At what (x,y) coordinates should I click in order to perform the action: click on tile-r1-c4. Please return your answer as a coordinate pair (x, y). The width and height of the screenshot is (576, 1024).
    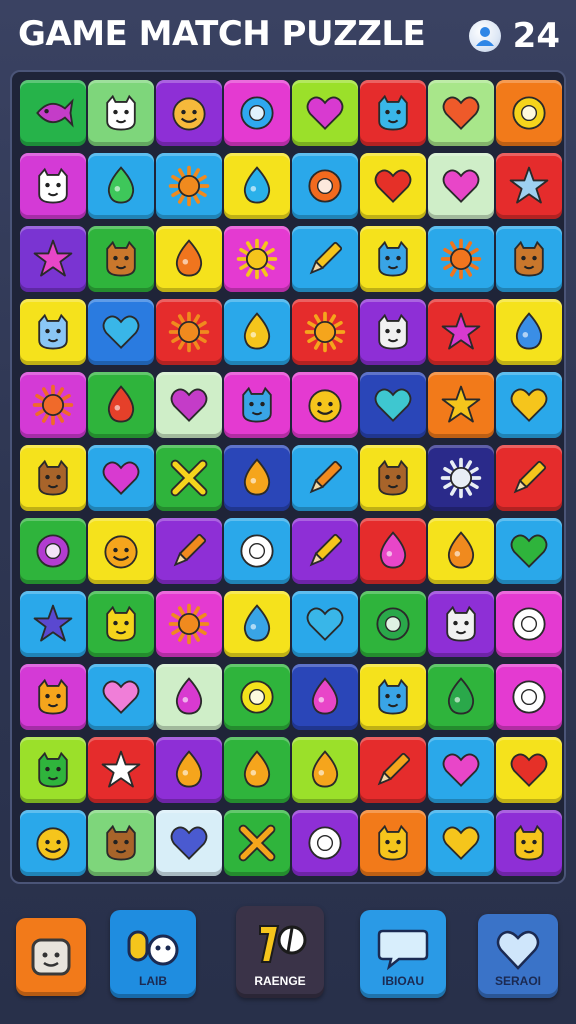
    Looking at the image, I should click on (257, 113).